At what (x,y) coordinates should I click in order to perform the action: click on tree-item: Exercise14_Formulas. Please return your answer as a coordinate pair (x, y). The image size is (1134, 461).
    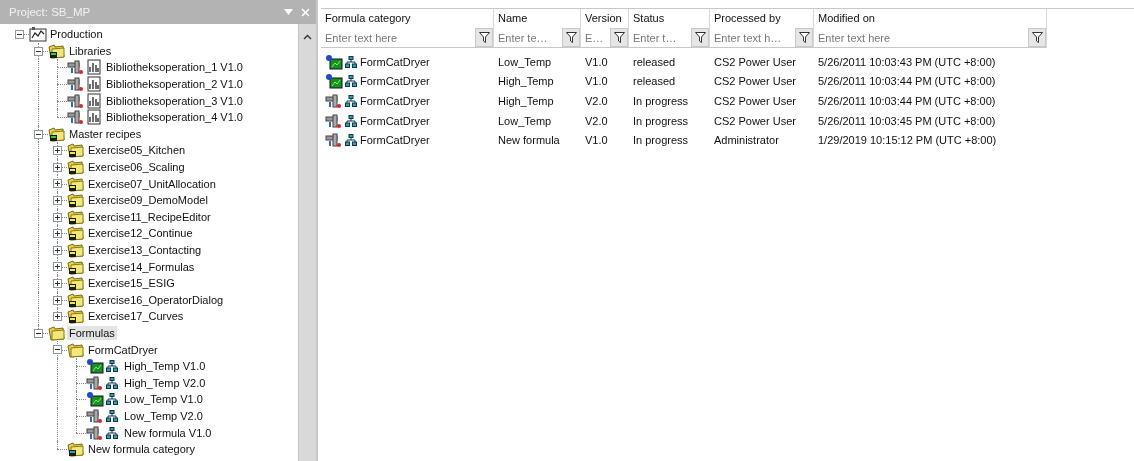
    Looking at the image, I should click on (141, 266).